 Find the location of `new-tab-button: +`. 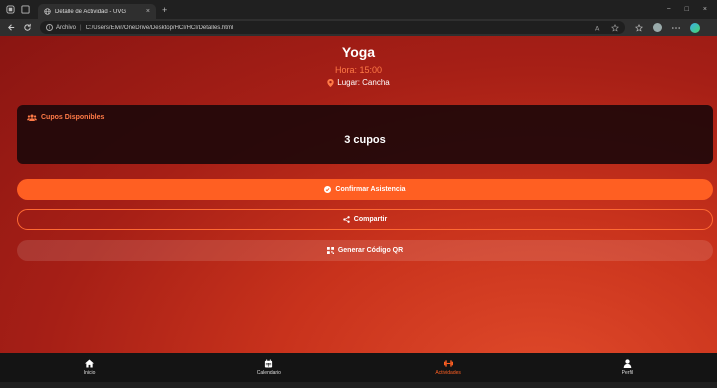

new-tab-button: + is located at coordinates (164, 10).